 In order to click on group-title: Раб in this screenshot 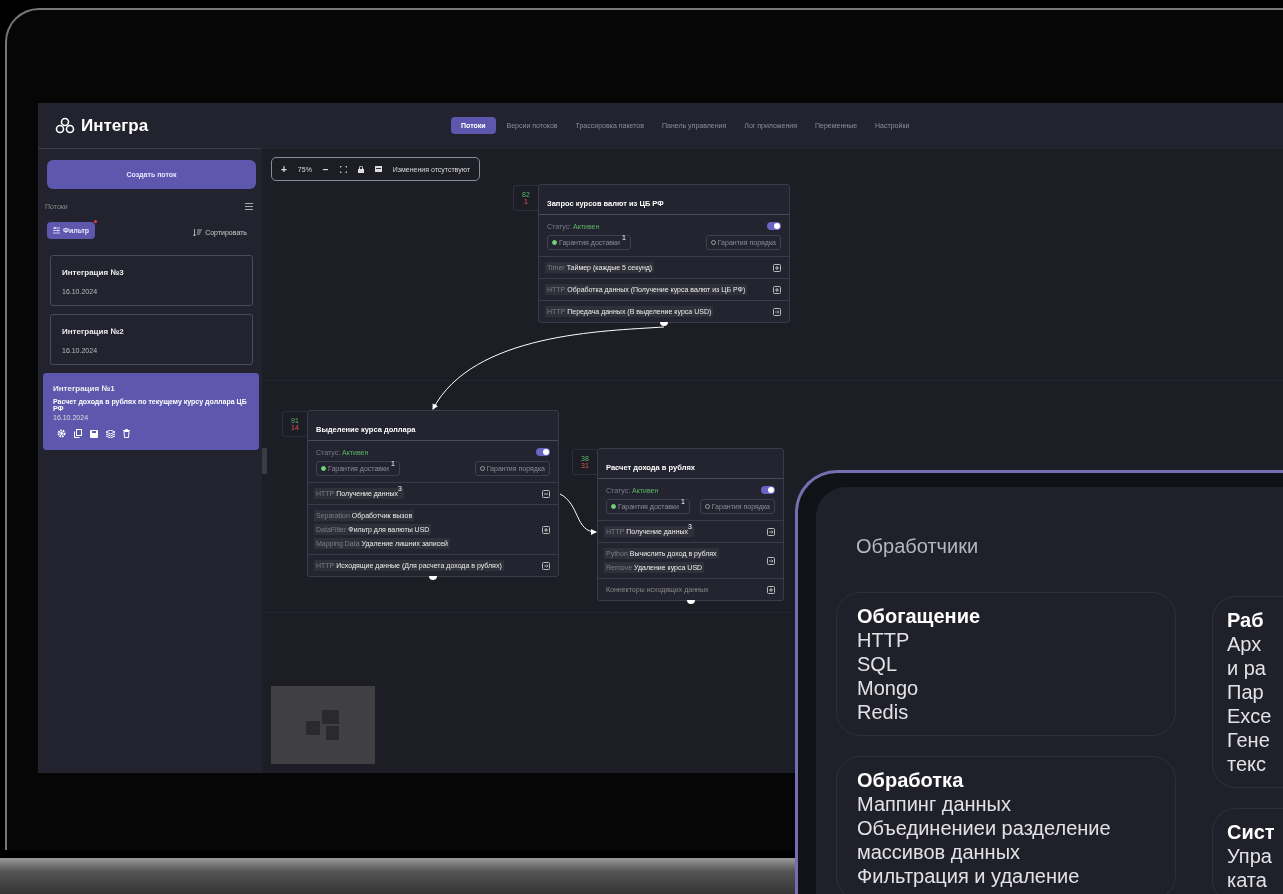, I will do `click(1245, 620)`.